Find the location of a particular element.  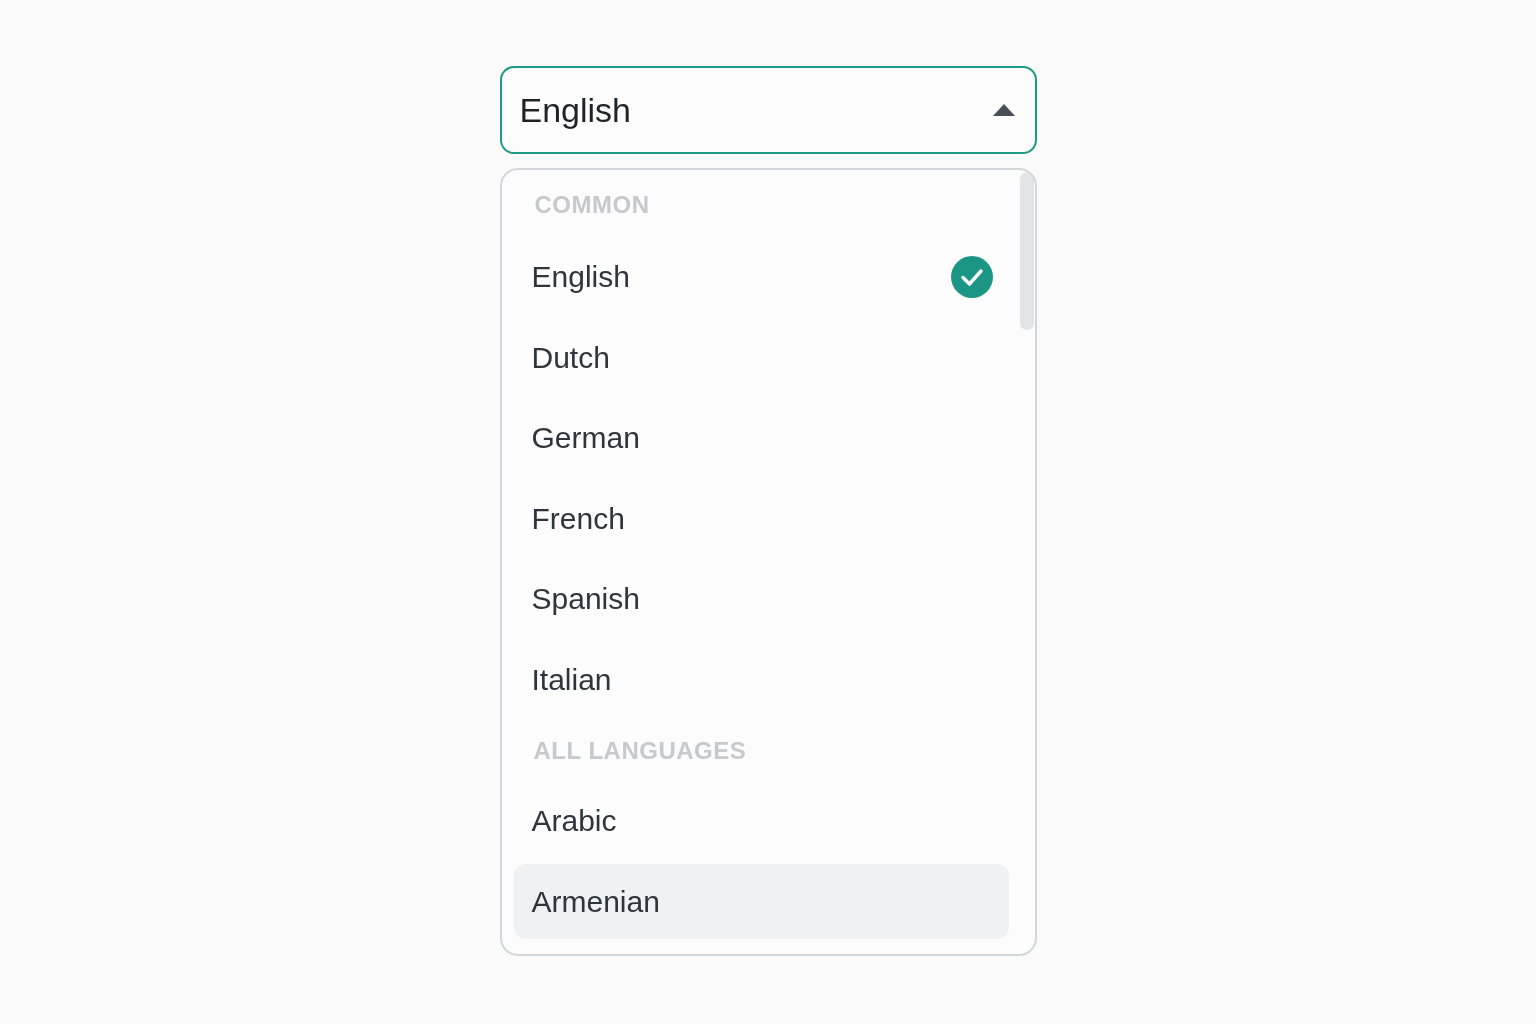

language-option: Arabic is located at coordinates (761, 821).